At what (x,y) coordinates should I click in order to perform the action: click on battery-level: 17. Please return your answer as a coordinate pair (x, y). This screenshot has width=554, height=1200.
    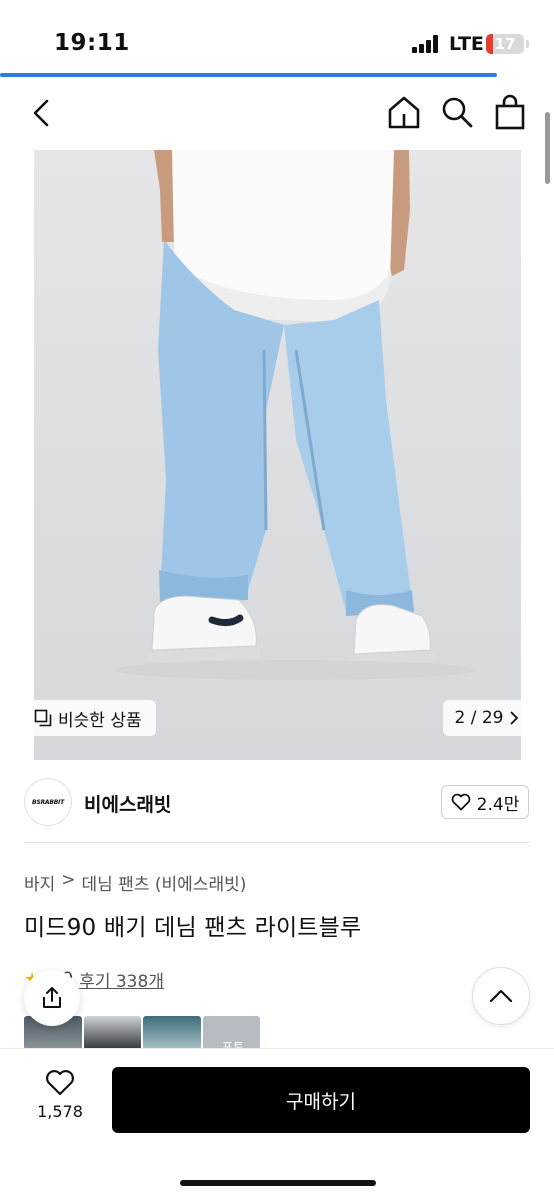
    Looking at the image, I should click on (505, 44).